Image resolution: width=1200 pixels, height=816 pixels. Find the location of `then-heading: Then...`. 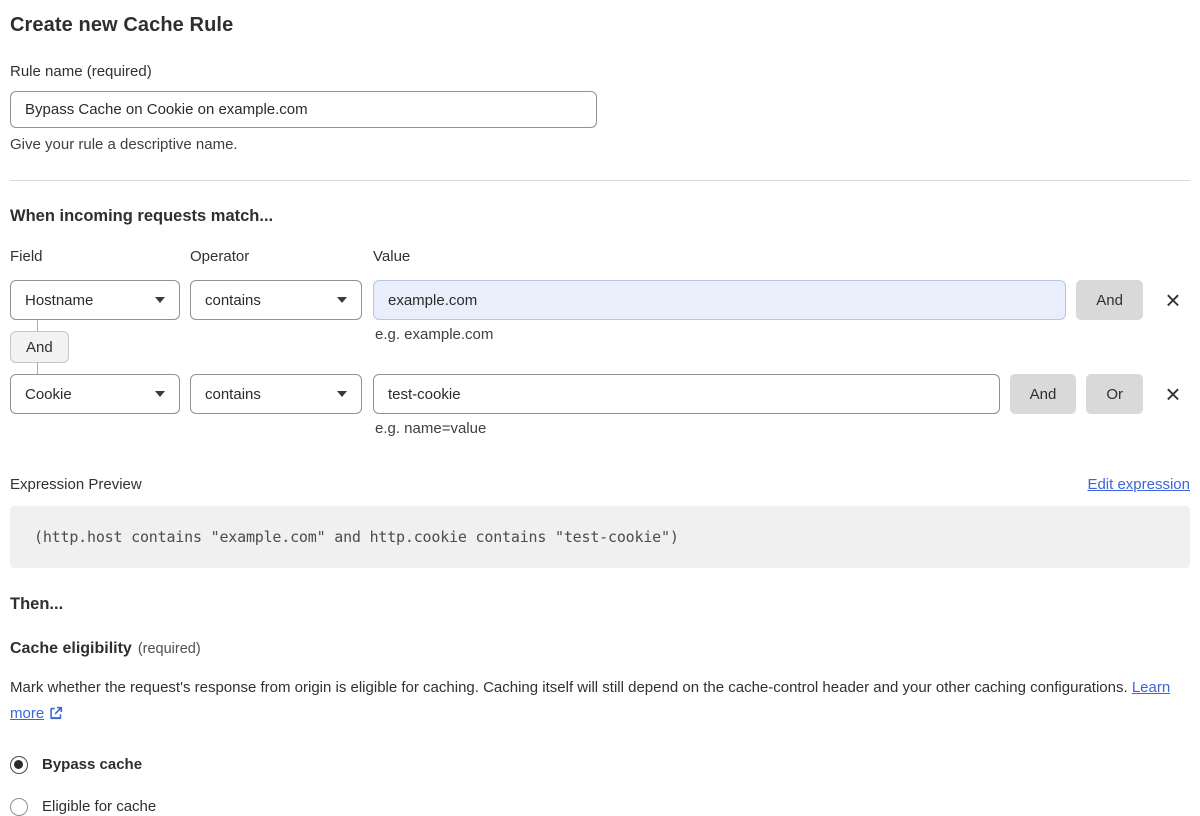

then-heading: Then... is located at coordinates (37, 604).